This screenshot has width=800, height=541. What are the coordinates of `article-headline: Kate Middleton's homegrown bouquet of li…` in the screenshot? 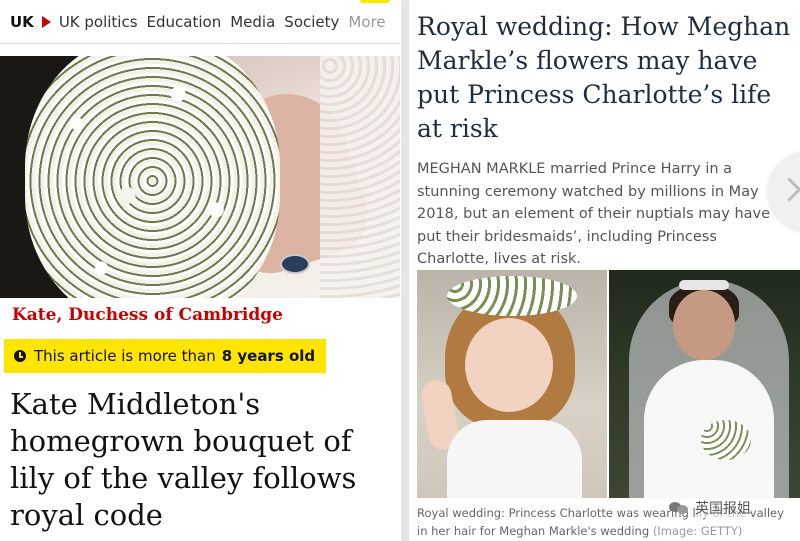 It's located at (183, 459).